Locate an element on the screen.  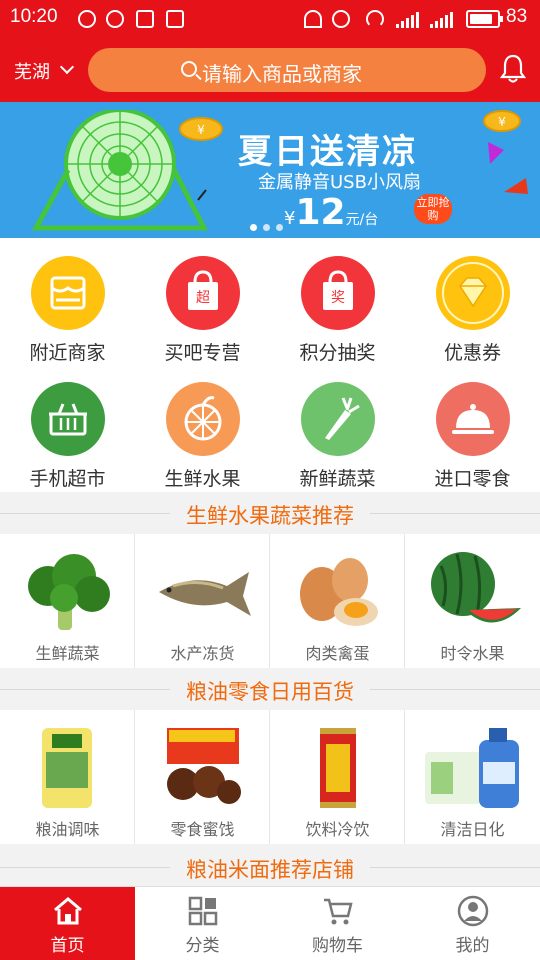
product-cell-fresh-vegetables: 生鲜蔬菜 is located at coordinates (67, 601).